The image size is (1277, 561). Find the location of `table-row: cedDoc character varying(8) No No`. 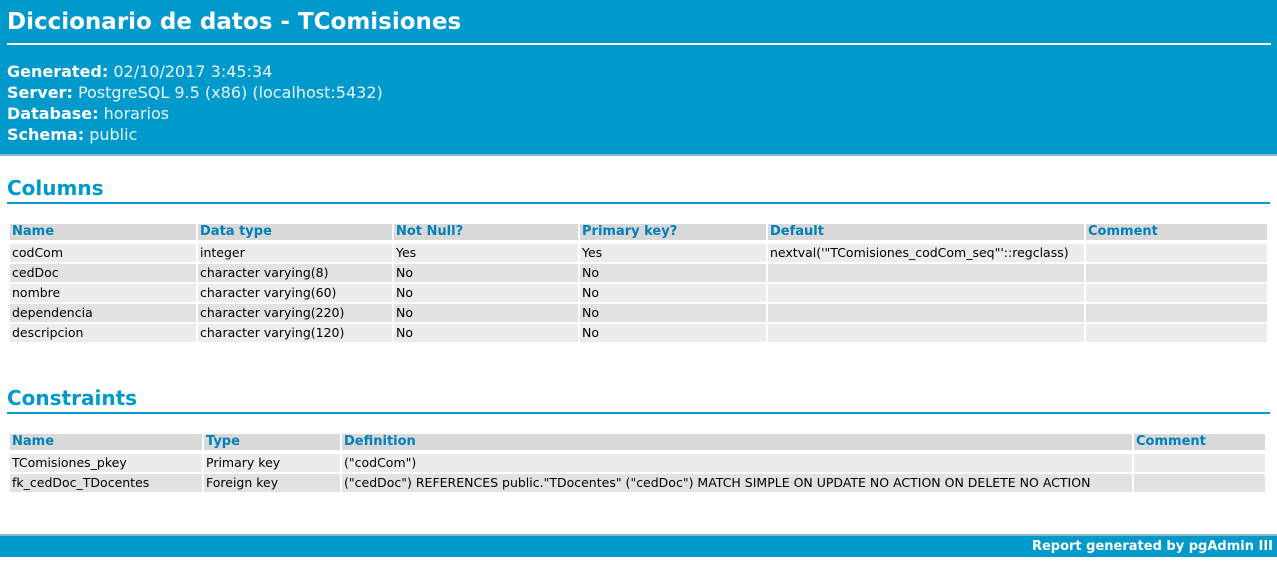

table-row: cedDoc character varying(8) No No is located at coordinates (638, 273).